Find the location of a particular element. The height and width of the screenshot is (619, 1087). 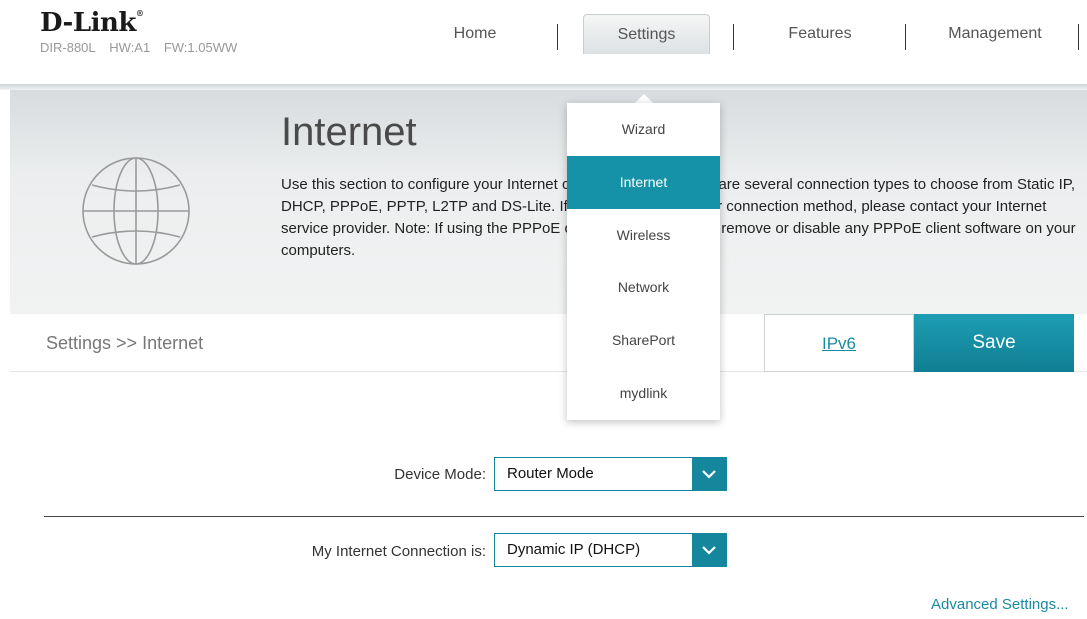

device-mode-select: Router Mode is located at coordinates (610, 474).